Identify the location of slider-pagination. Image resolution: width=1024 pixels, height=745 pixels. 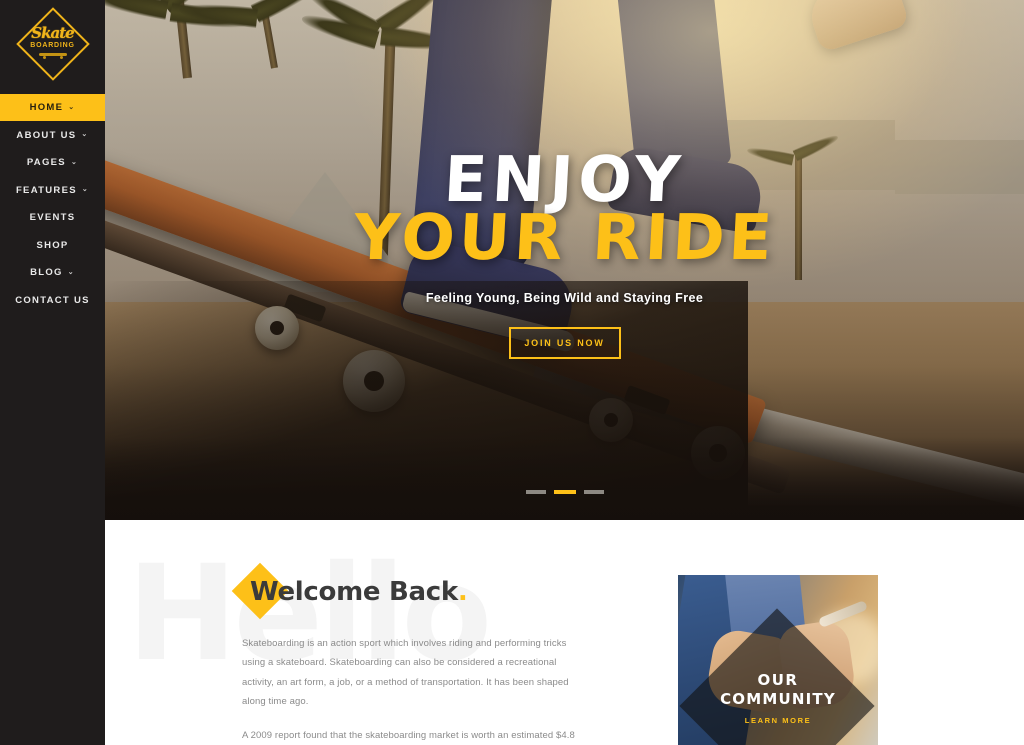
(564, 492).